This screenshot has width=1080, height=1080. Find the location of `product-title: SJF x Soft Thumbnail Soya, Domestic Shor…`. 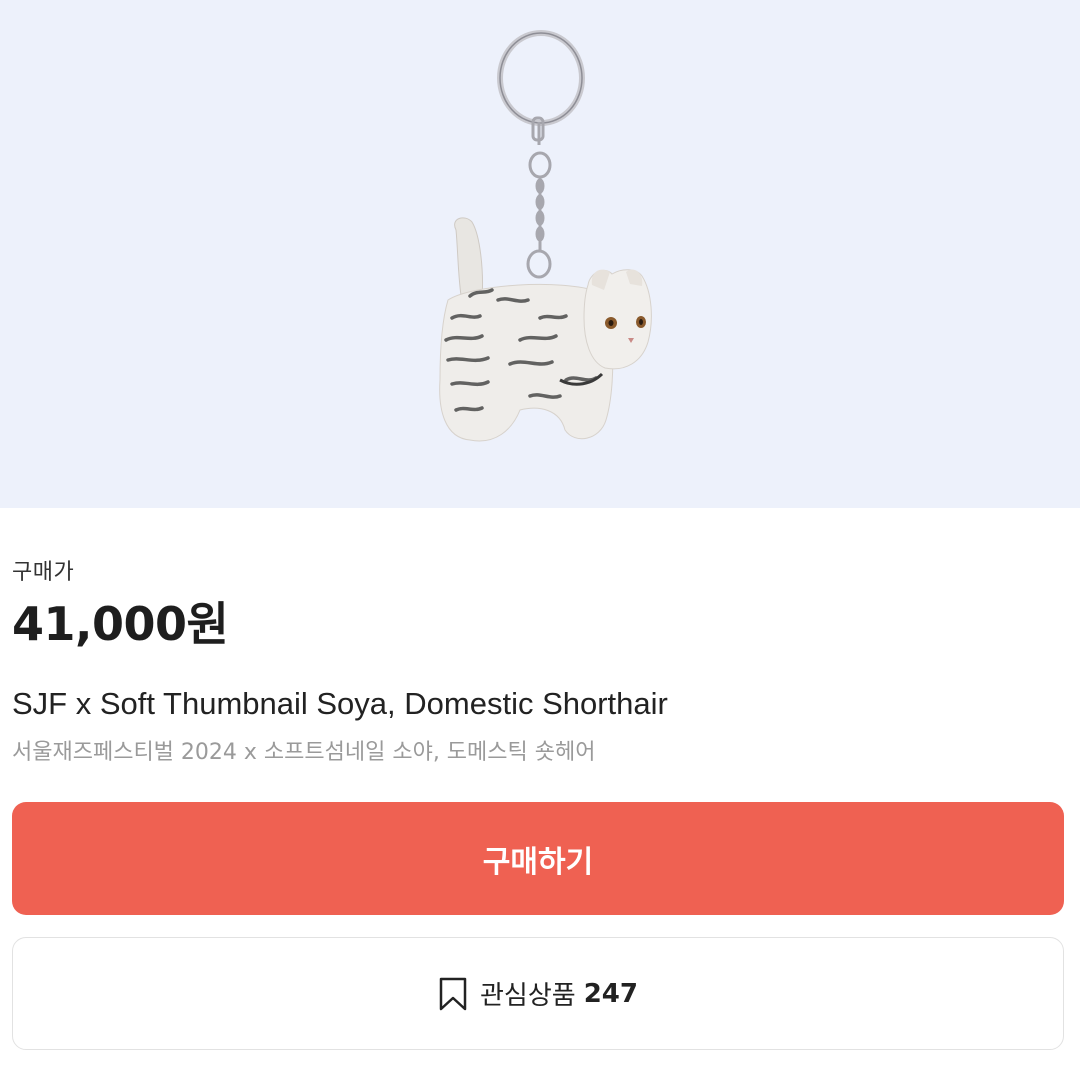

product-title: SJF x Soft Thumbnail Soya, Domestic Shor… is located at coordinates (340, 703).